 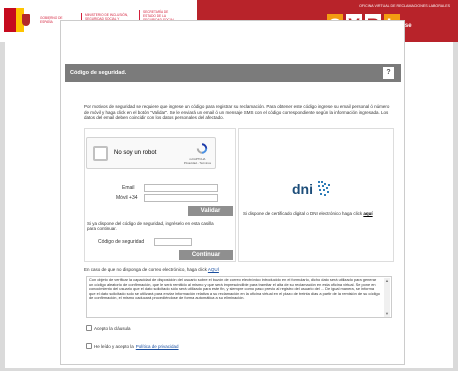 I want to click on coat-of-arms-icon, so click(x=26, y=20).